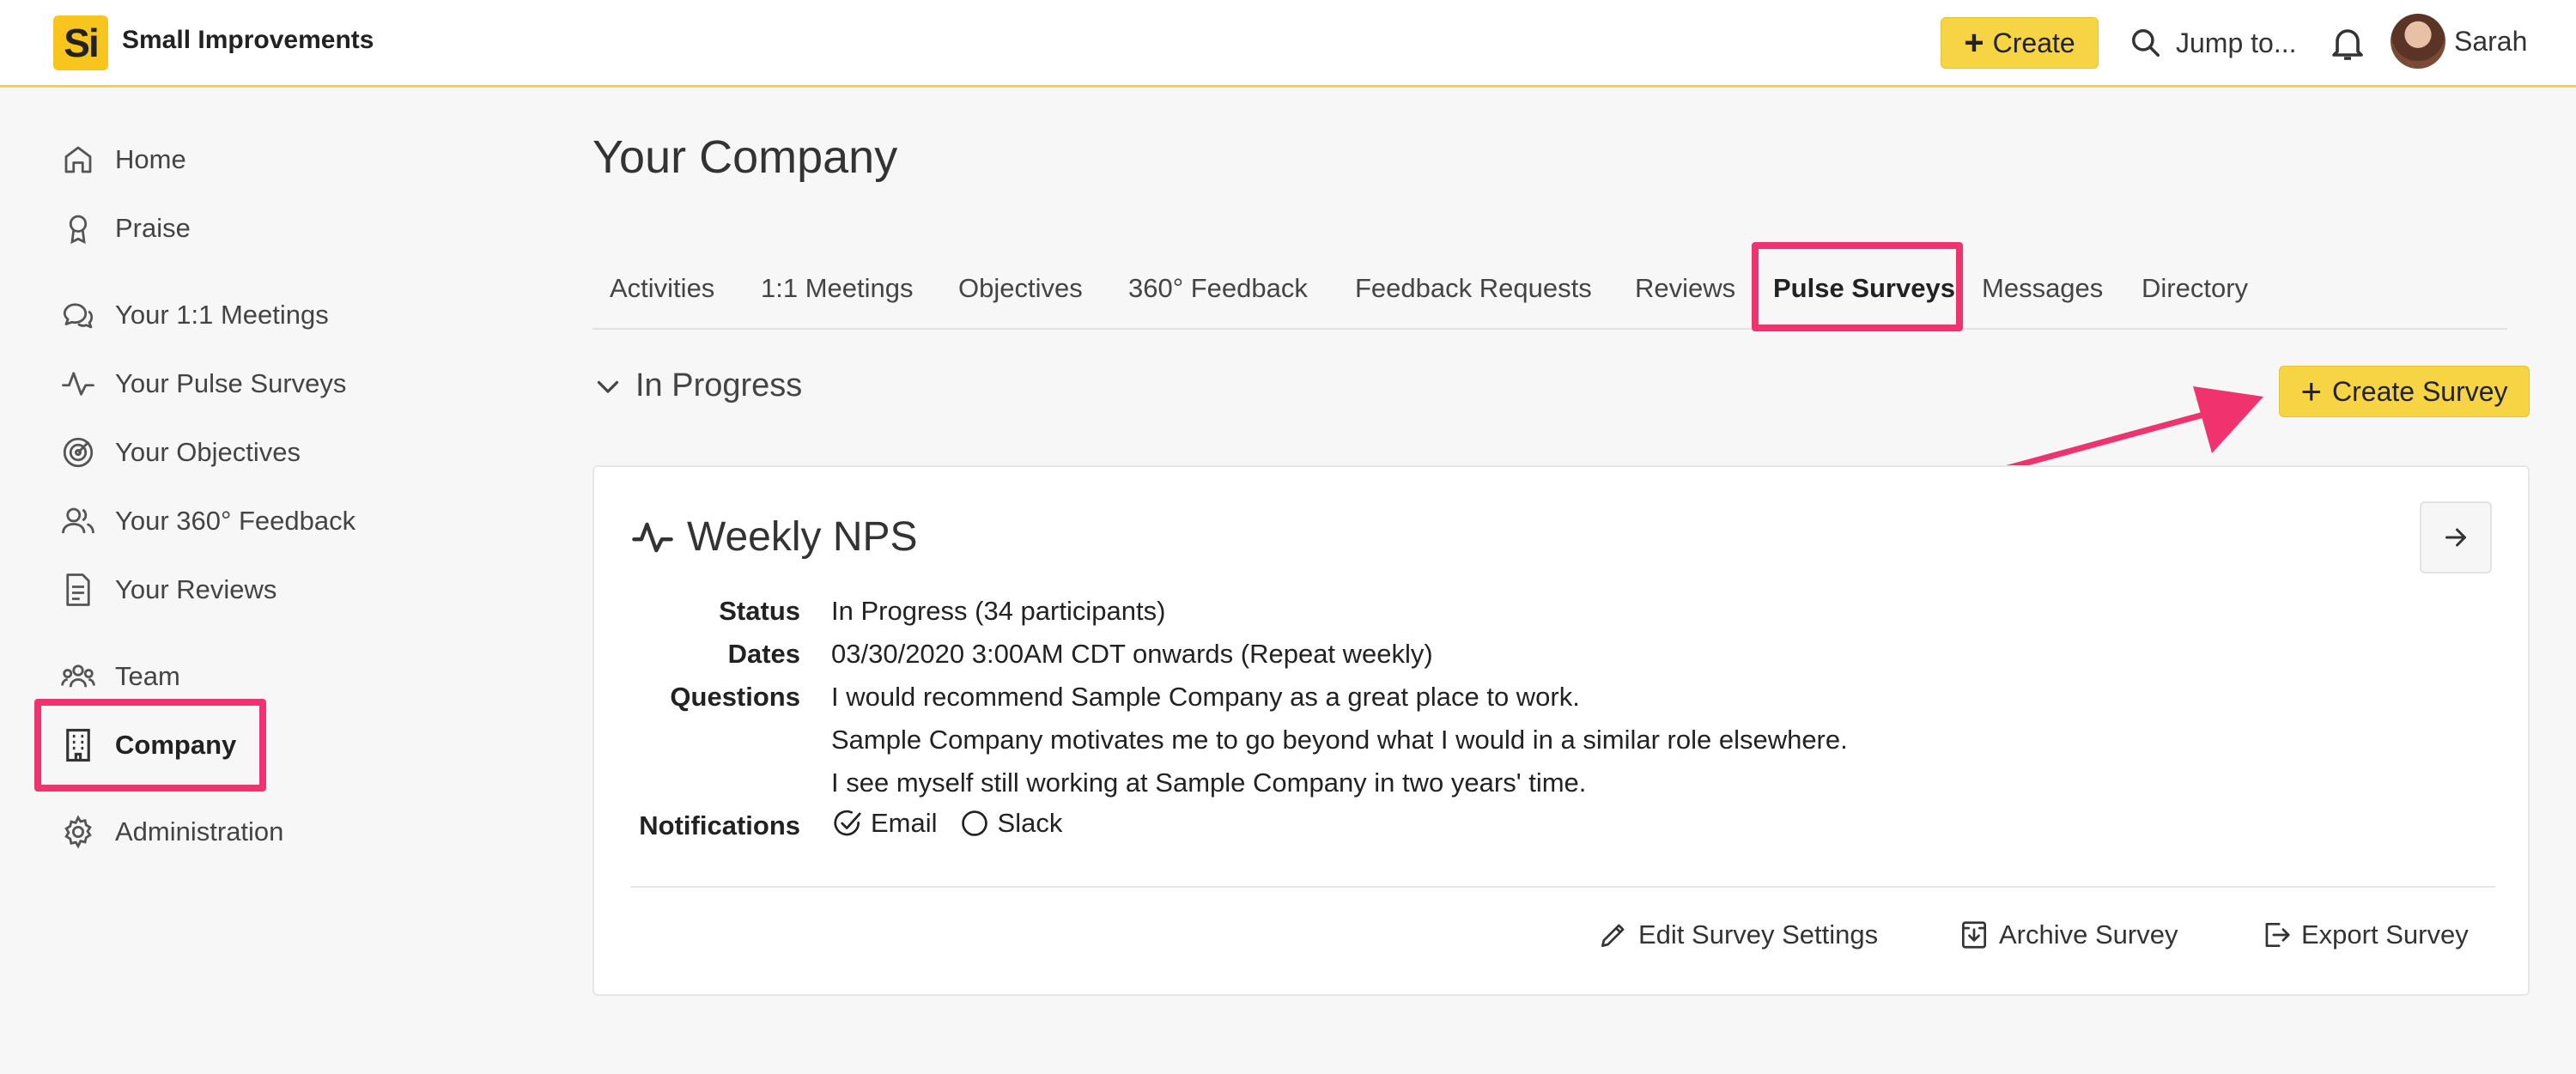 The width and height of the screenshot is (2576, 1074). What do you see at coordinates (2490, 42) in the screenshot?
I see `user-name: Sarah` at bounding box center [2490, 42].